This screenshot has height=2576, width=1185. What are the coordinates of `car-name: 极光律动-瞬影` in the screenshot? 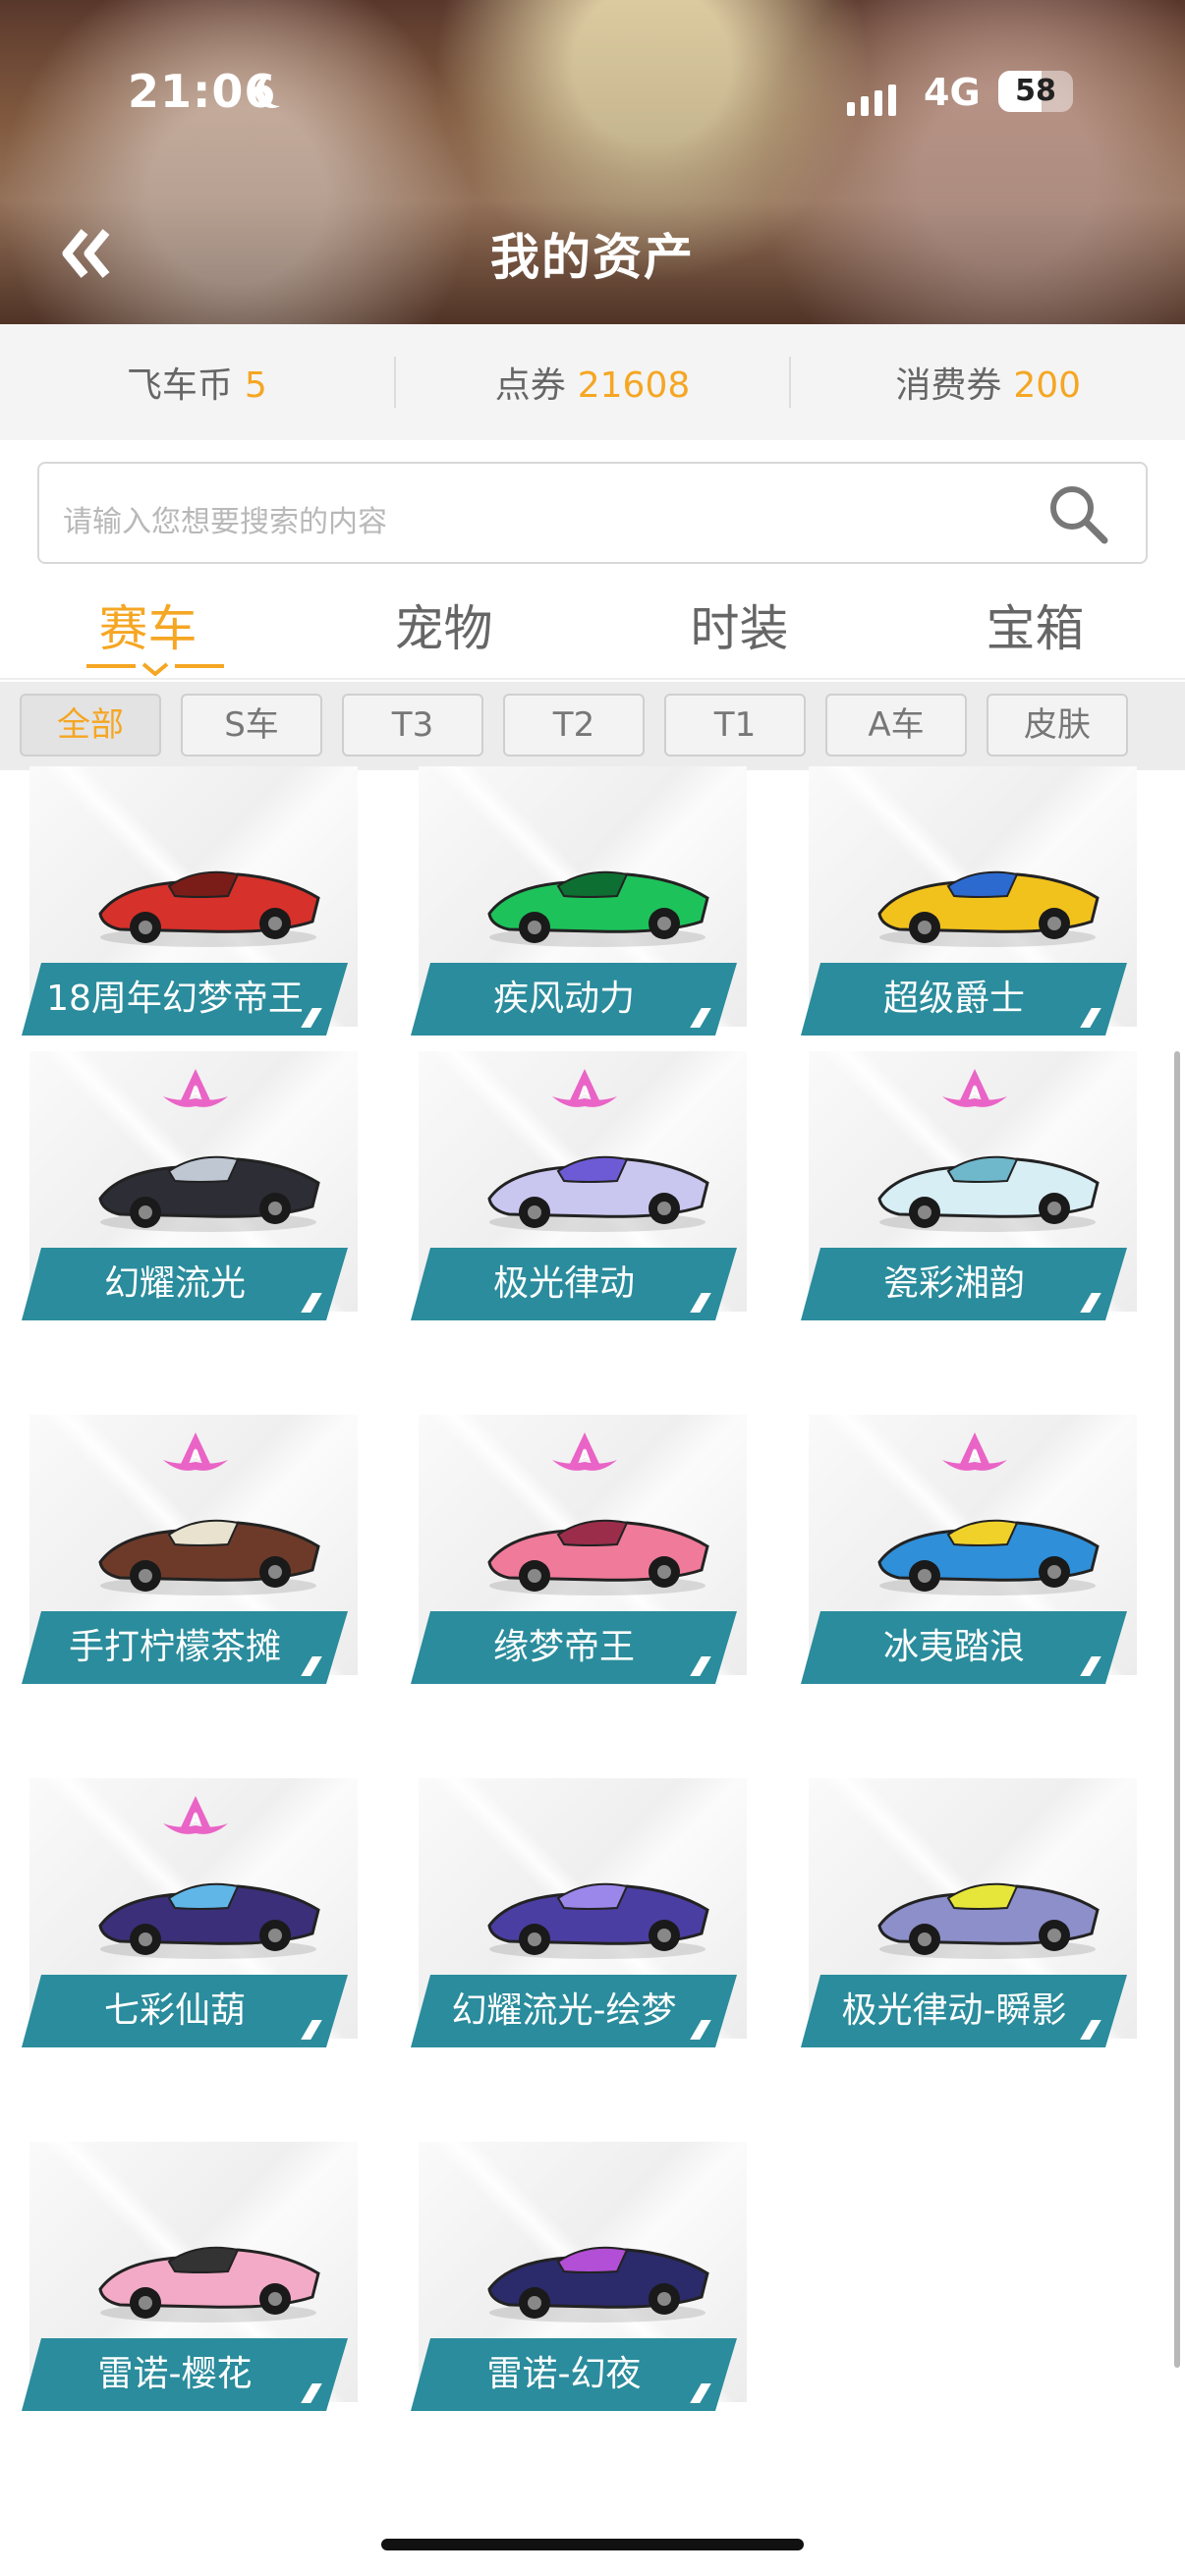 It's located at (954, 2010).